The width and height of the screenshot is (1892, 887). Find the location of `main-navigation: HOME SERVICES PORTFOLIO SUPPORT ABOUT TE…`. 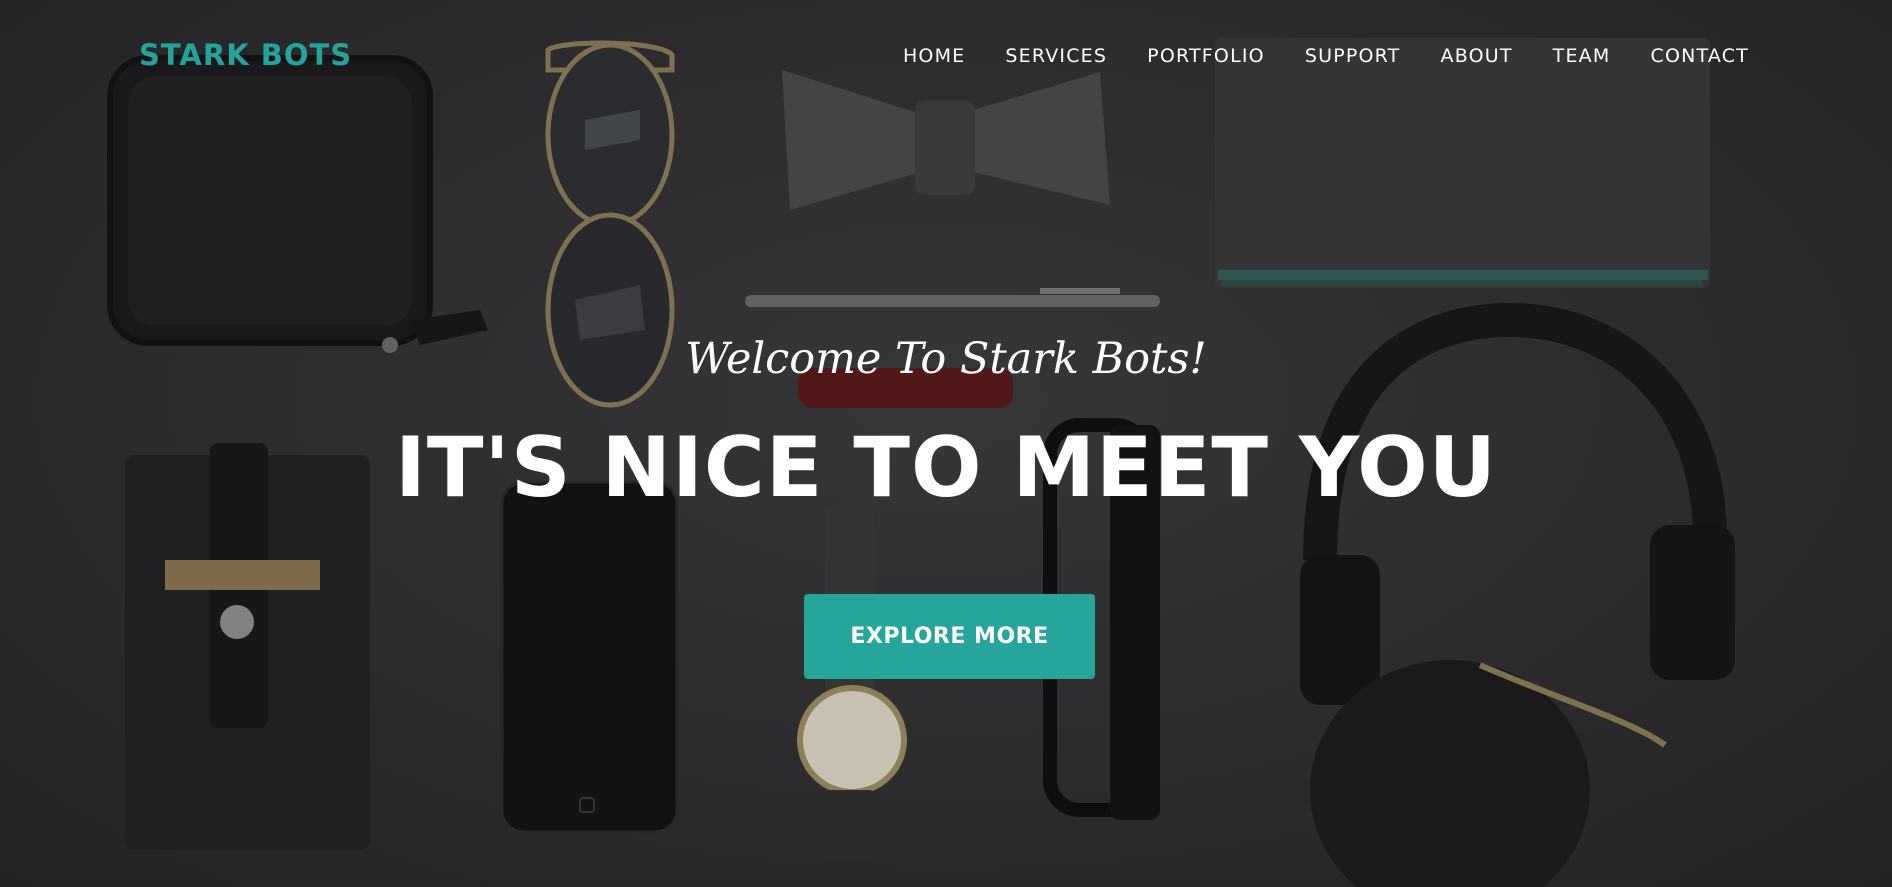

main-navigation: HOME SERVICES PORTFOLIO SUPPORT ABOUT TE… is located at coordinates (1306, 56).